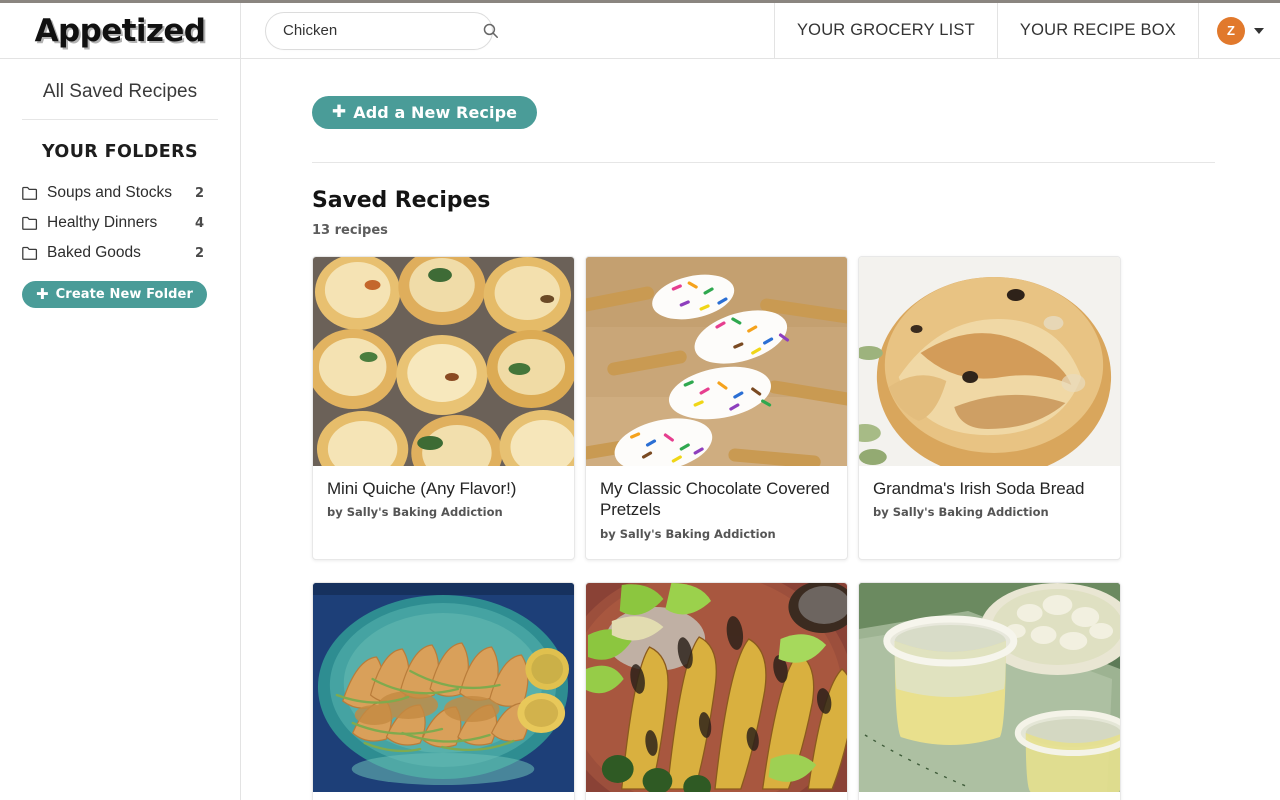  What do you see at coordinates (989, 361) in the screenshot?
I see `irish-soda-bread-photo` at bounding box center [989, 361].